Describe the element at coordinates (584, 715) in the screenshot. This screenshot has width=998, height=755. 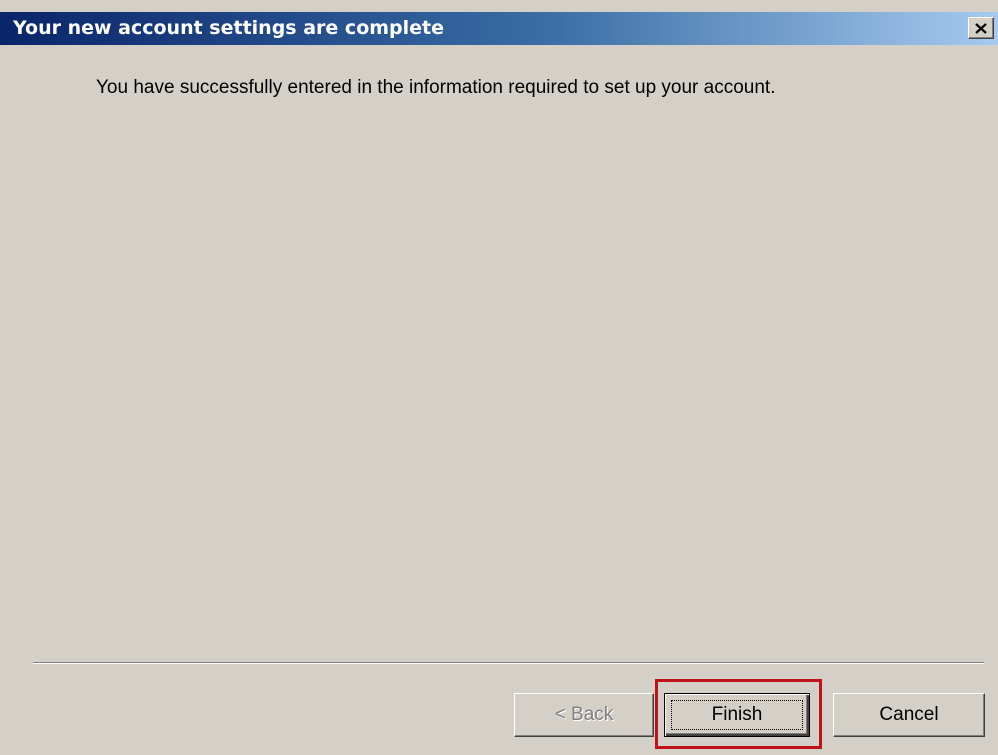
I see `back-button: < Back` at that location.